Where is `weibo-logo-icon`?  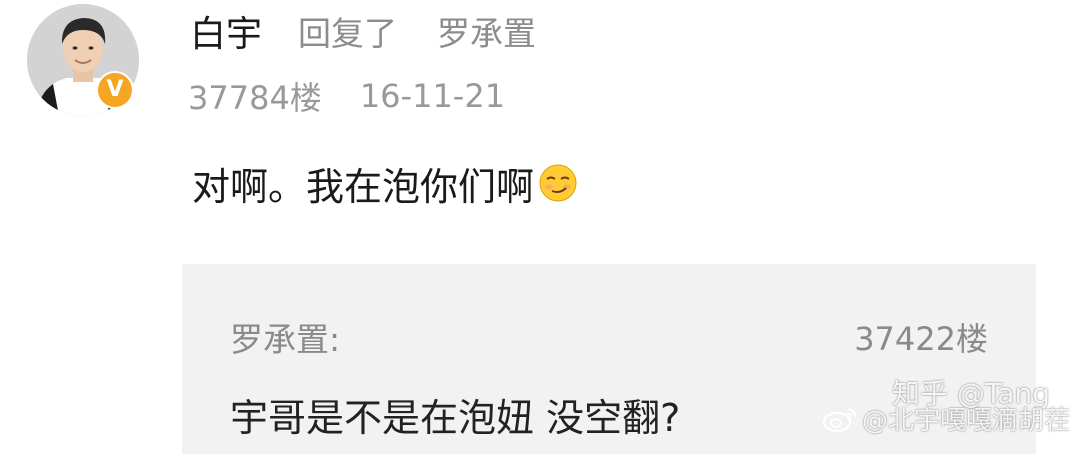
weibo-logo-icon is located at coordinates (840, 419).